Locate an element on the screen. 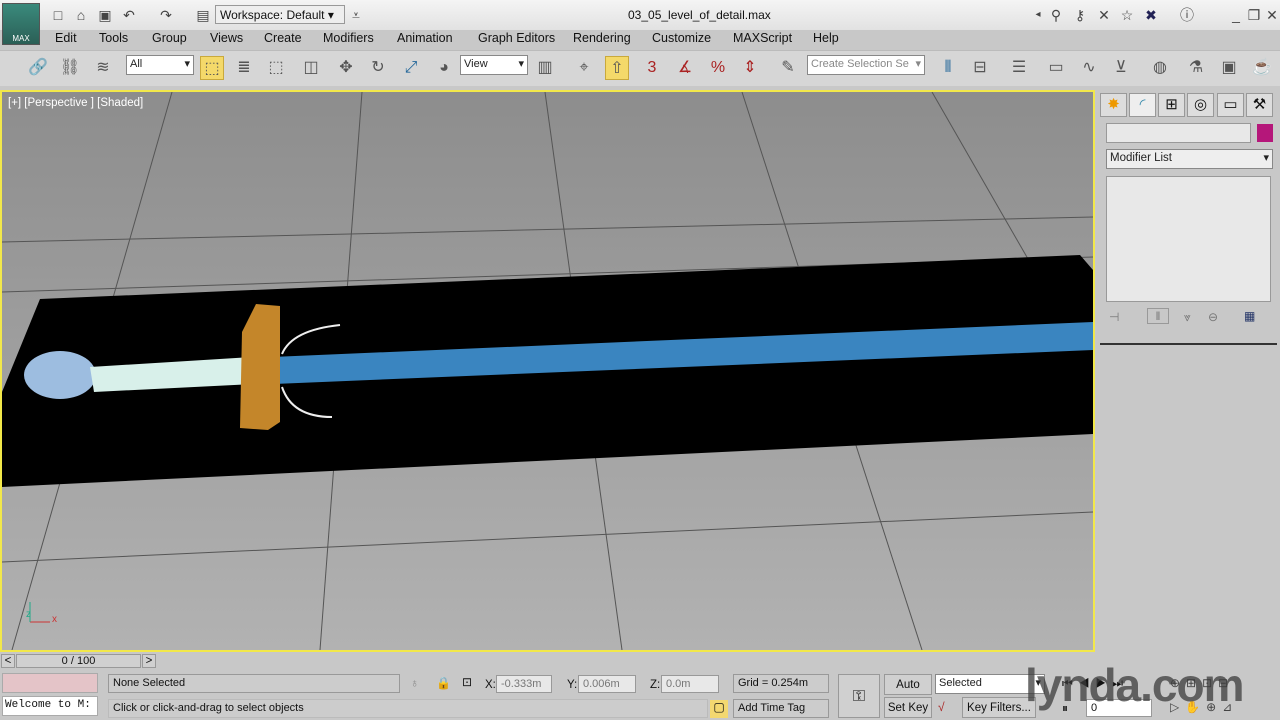 Image resolution: width=1280 pixels, height=720 pixels. rendered-frame-window-icon: ▣ is located at coordinates (1229, 68).